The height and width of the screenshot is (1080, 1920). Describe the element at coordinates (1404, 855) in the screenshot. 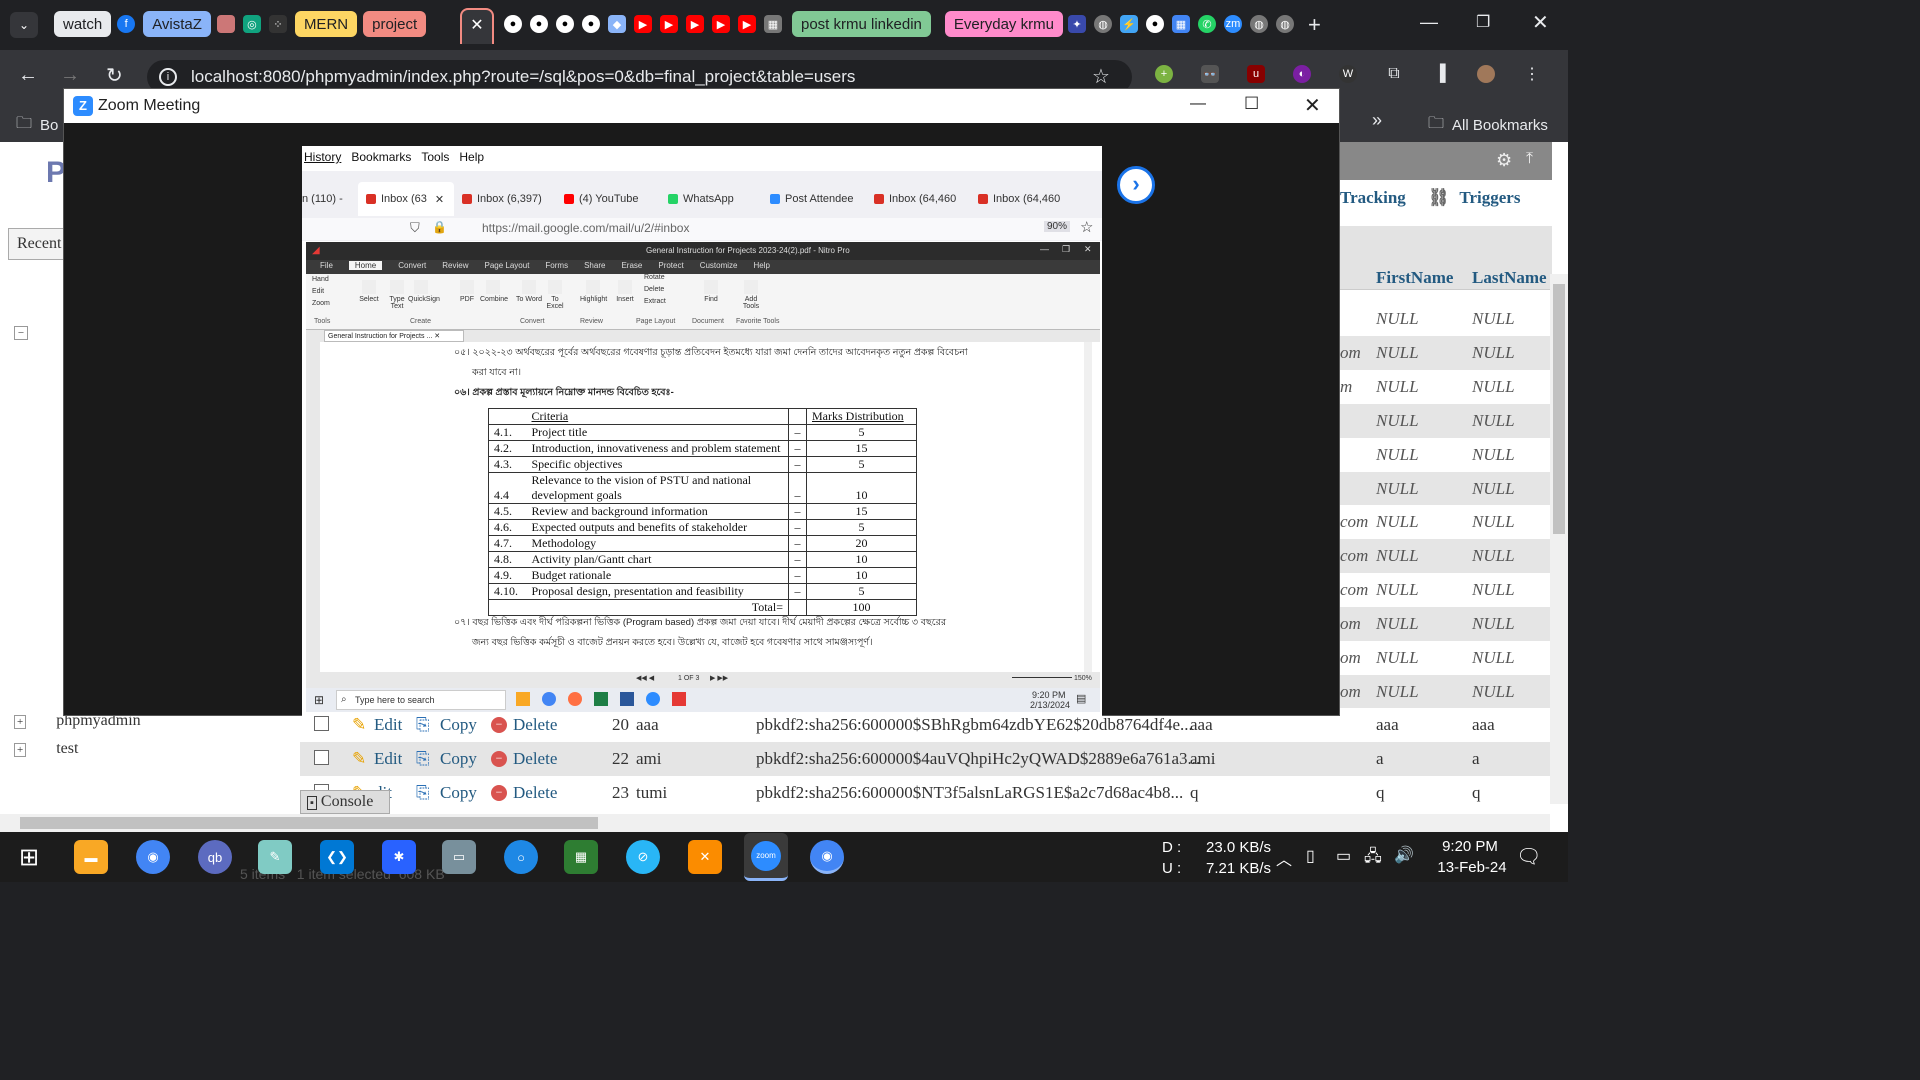

I see `volume-icon: 🔊` at that location.